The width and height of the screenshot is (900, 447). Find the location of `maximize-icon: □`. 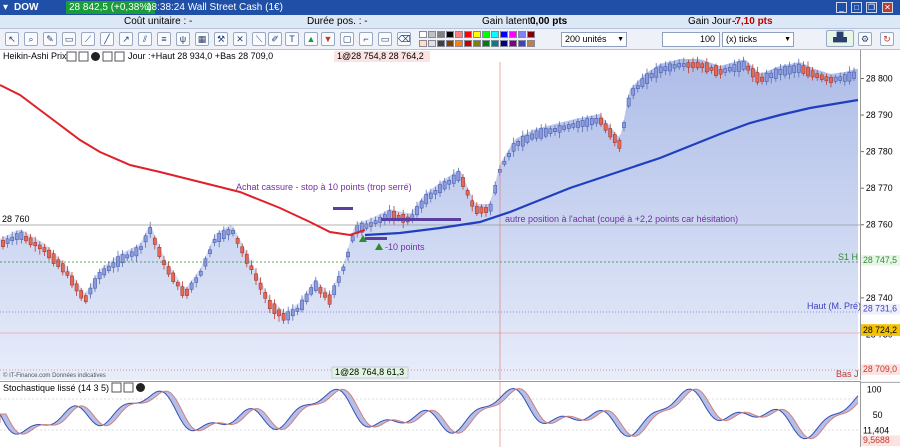

maximize-icon: □ is located at coordinates (856, 7).